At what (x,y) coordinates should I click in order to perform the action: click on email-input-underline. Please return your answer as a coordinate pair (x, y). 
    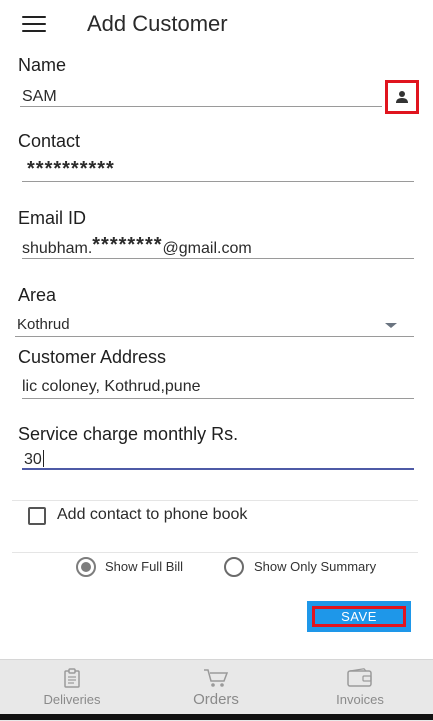
    Looking at the image, I should click on (218, 258).